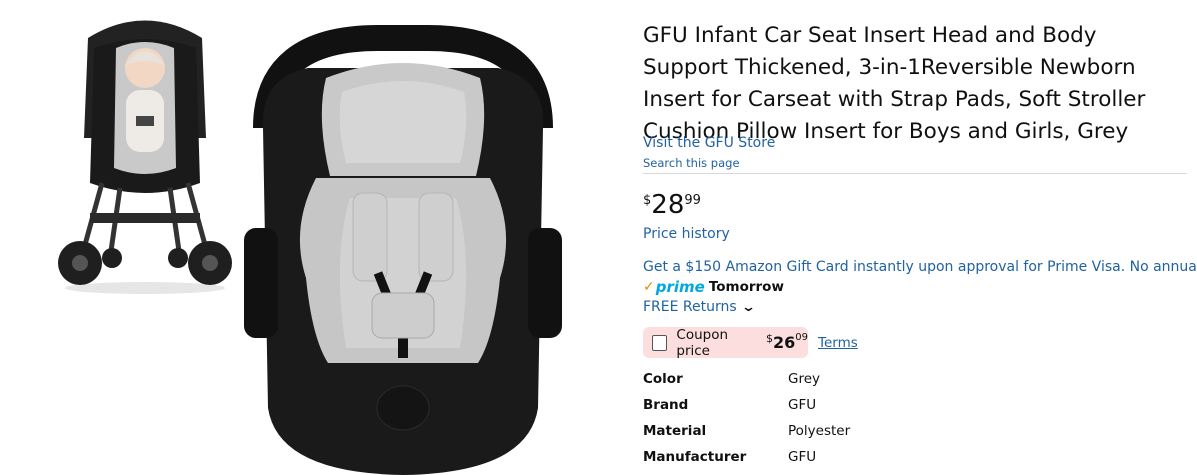 Image resolution: width=1197 pixels, height=475 pixels. I want to click on spec-key: Material, so click(675, 431).